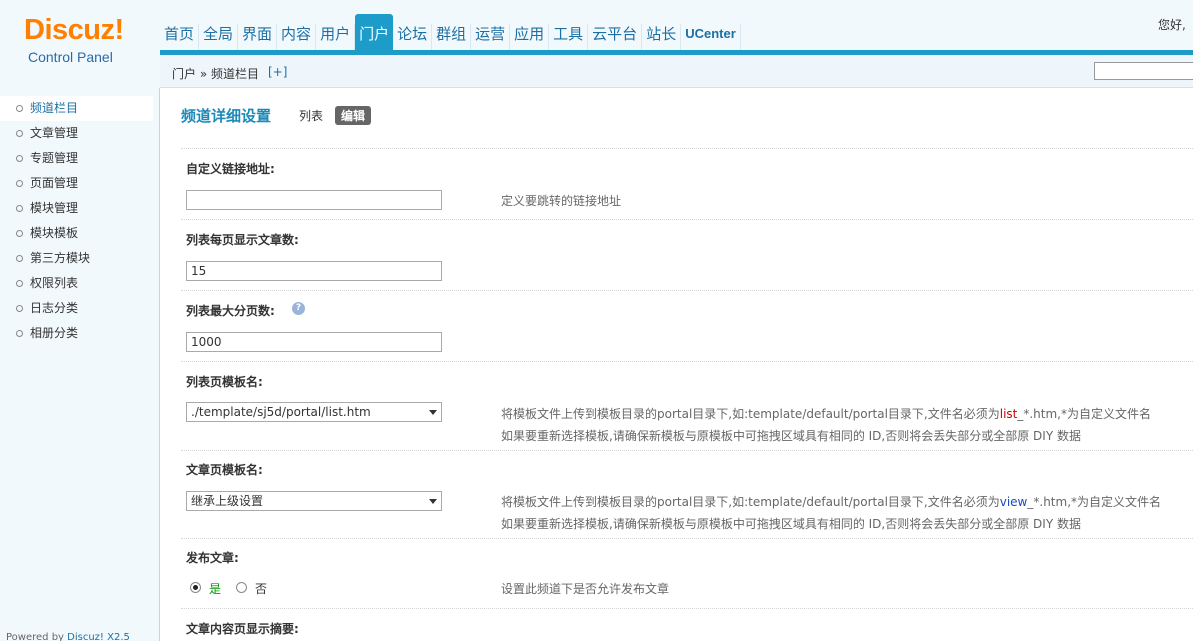 Image resolution: width=1193 pixels, height=641 pixels. What do you see at coordinates (74, 30) in the screenshot?
I see `logo-brand: Discuz!` at bounding box center [74, 30].